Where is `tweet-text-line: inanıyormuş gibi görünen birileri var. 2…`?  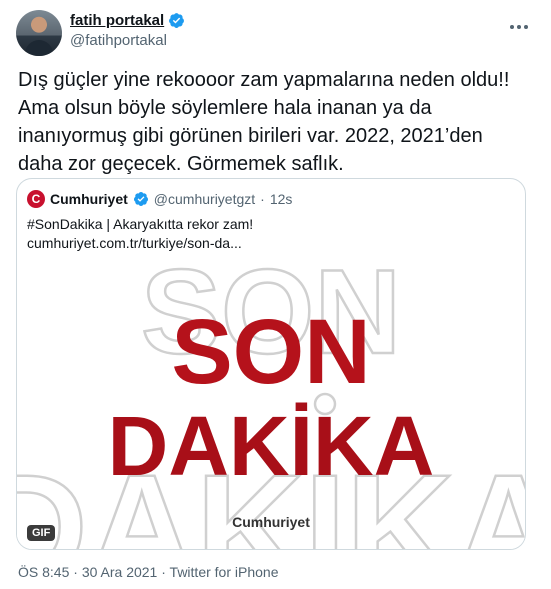 tweet-text-line: inanıyormuş gibi görünen birileri var. 2… is located at coordinates (250, 136).